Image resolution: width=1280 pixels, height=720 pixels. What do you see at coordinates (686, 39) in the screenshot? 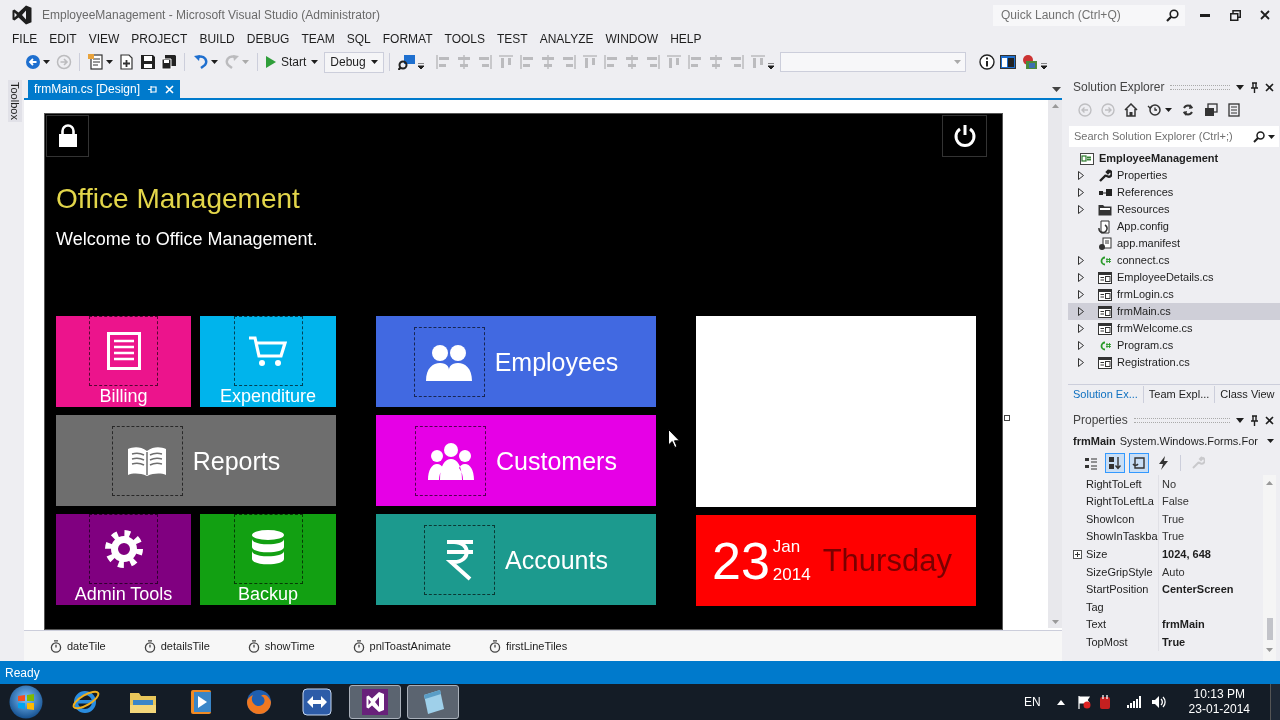
I see `menu-item: HELP` at bounding box center [686, 39].